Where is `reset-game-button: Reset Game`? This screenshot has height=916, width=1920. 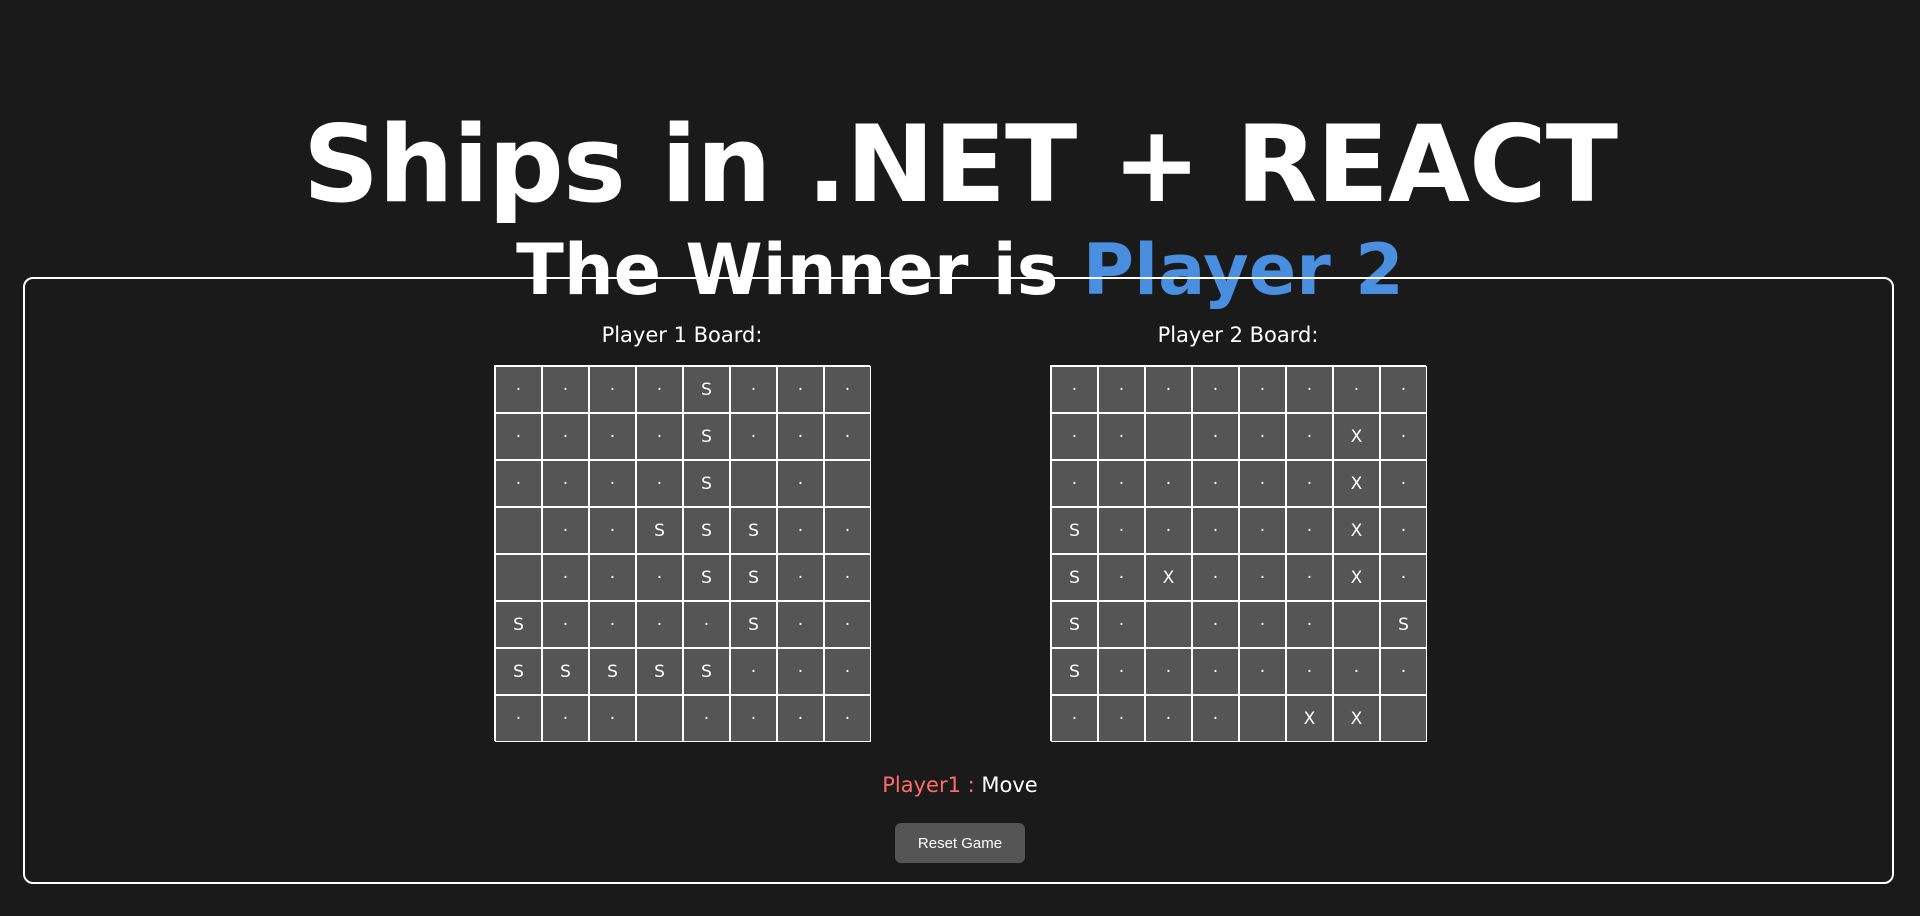 reset-game-button: Reset Game is located at coordinates (960, 843).